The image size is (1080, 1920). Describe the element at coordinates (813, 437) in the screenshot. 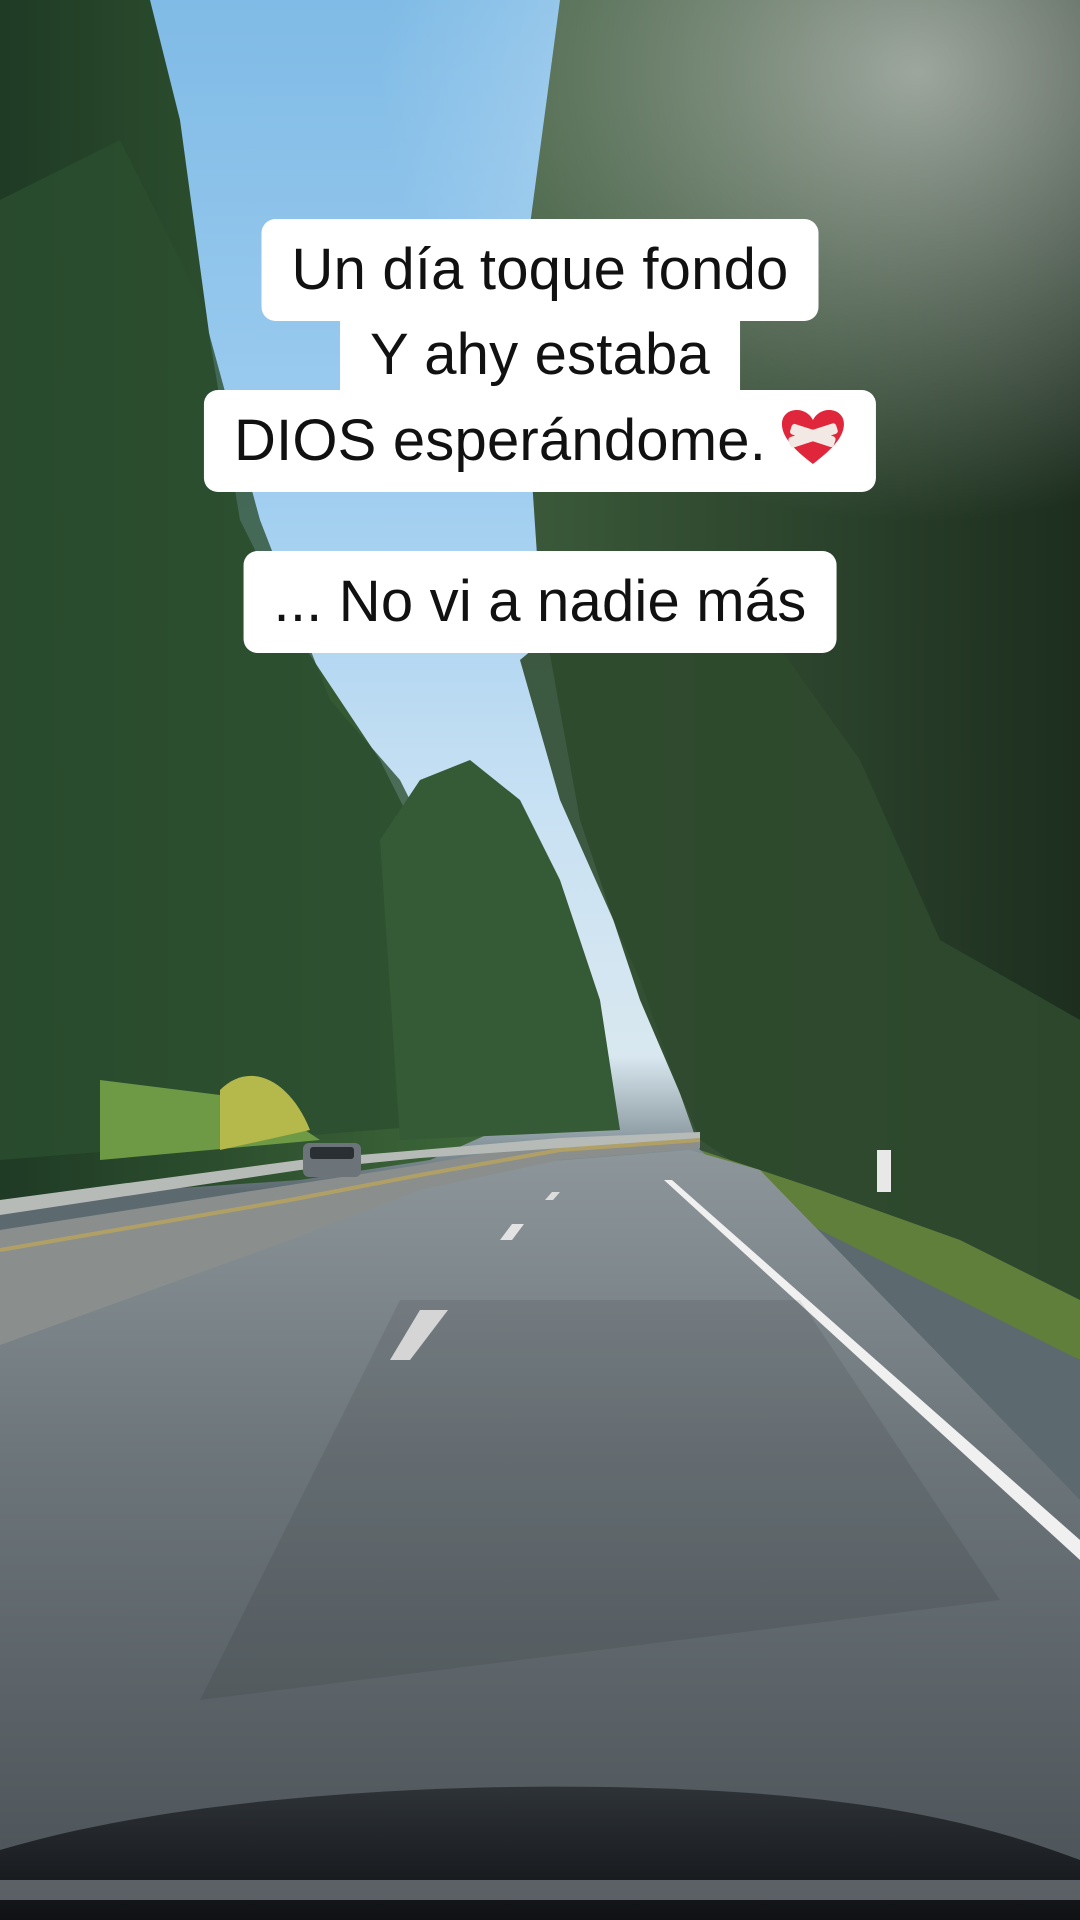

I see `mending-heart-icon` at that location.